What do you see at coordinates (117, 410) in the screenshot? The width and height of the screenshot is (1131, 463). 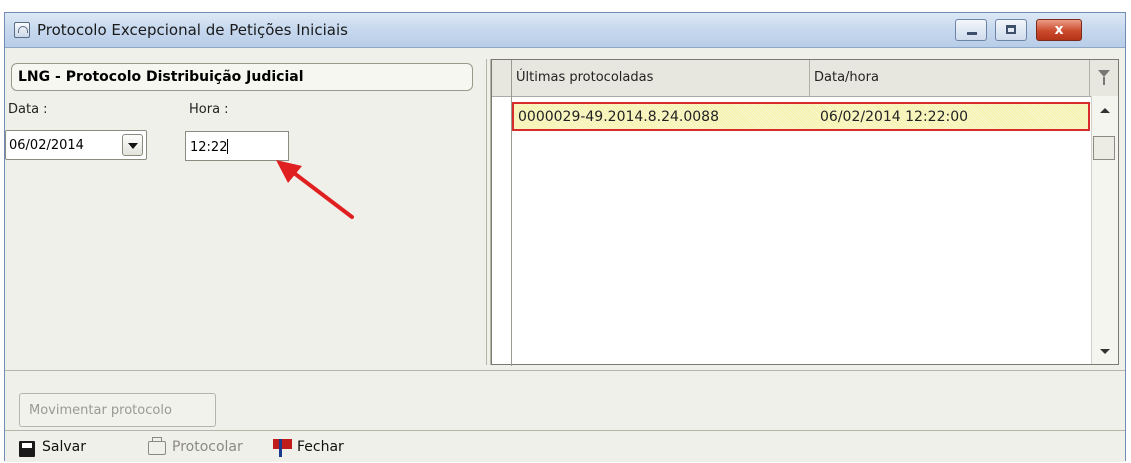 I see `movimentar-protocolo-button: Movimentar protocolo` at bounding box center [117, 410].